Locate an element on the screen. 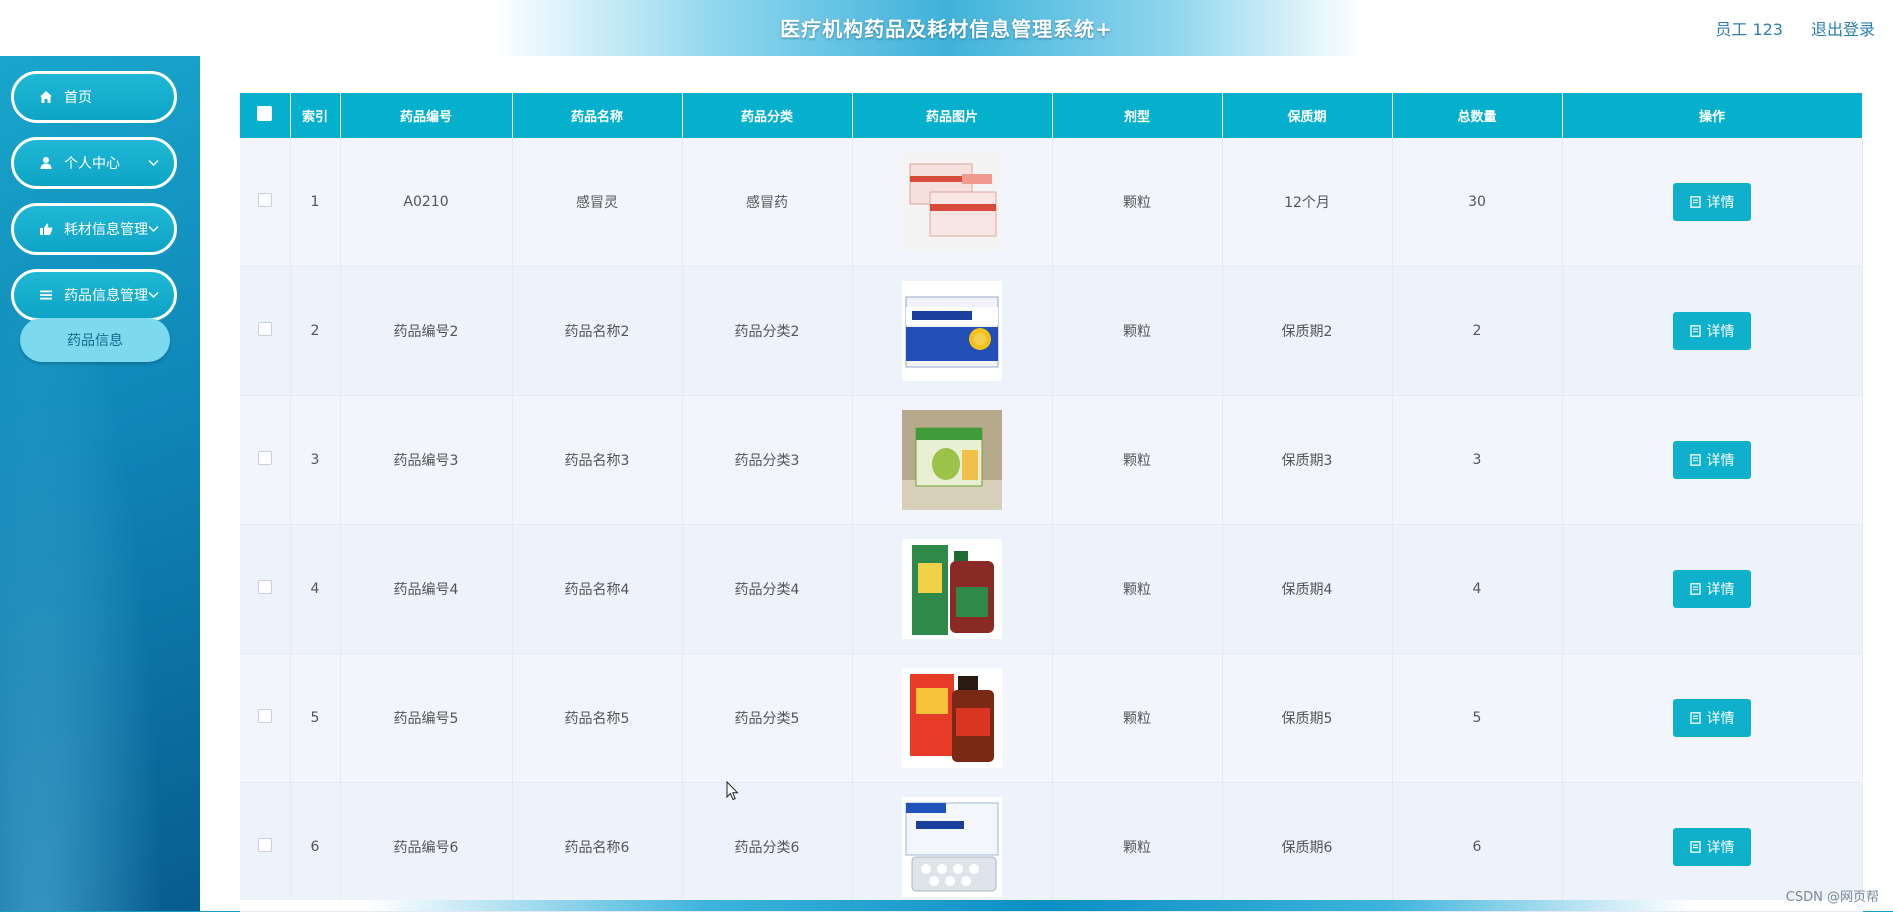  table-row: 4 药品编号4 药品名称4 药品分类4 颗粒 保质期4 4 详情 is located at coordinates (1051, 589).